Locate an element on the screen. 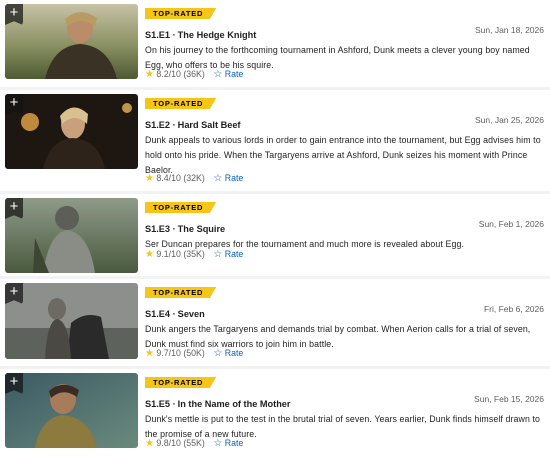 The height and width of the screenshot is (456, 550). rating-value: 9.7/10 is located at coordinates (168, 353).